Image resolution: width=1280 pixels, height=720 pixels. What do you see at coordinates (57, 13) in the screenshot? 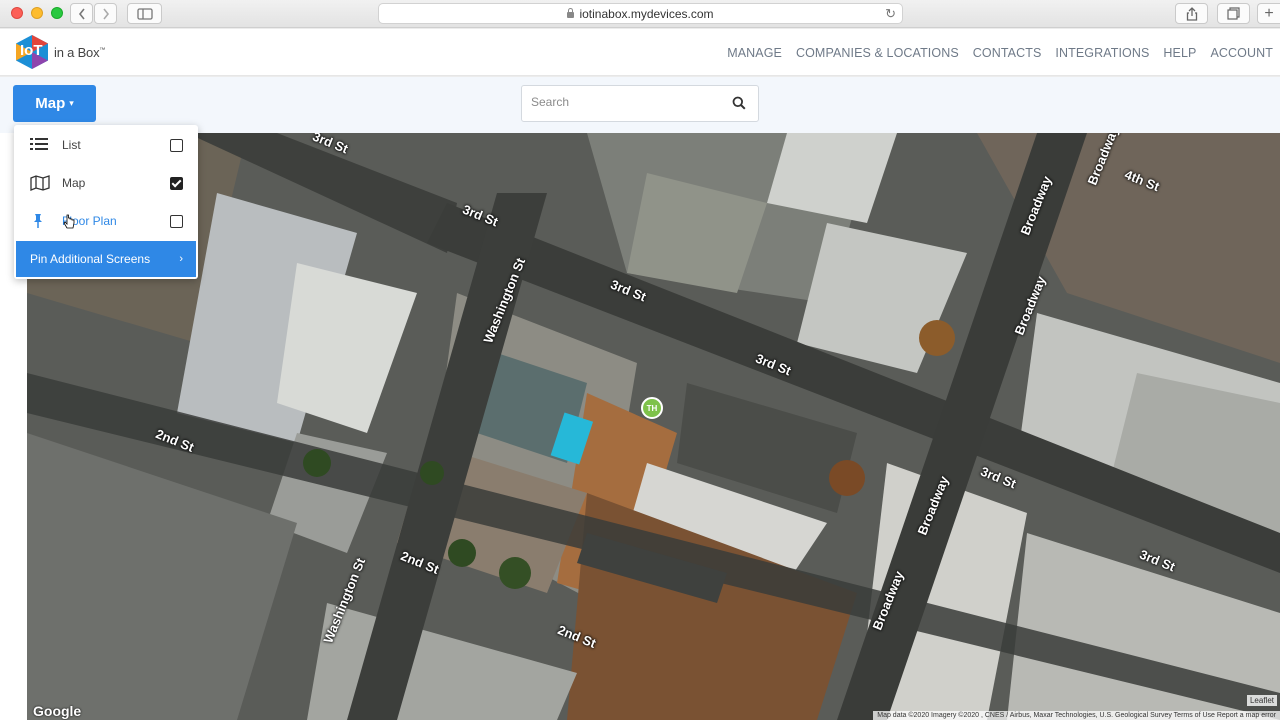
I see `fullscreen-window-button` at bounding box center [57, 13].